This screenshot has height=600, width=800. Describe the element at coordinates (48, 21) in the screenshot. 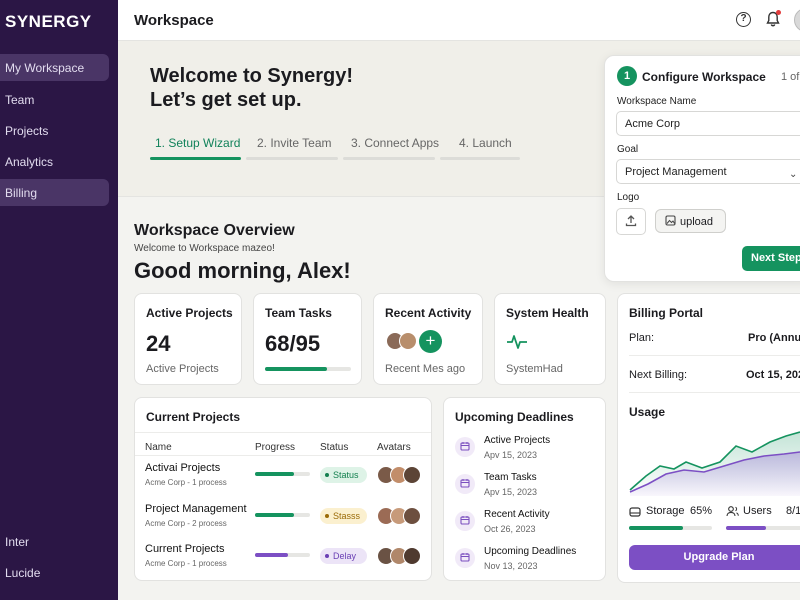

I see `brand-logo: SYNERGY` at that location.